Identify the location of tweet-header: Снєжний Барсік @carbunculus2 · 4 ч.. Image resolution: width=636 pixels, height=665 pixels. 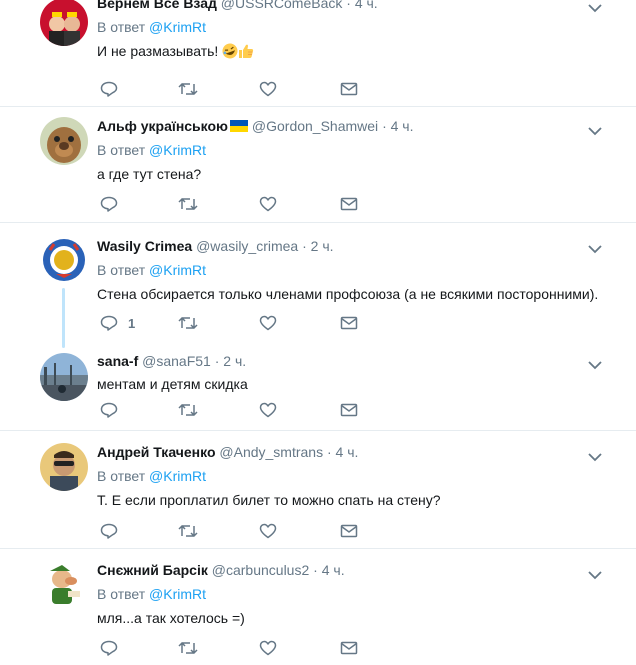
(351, 570).